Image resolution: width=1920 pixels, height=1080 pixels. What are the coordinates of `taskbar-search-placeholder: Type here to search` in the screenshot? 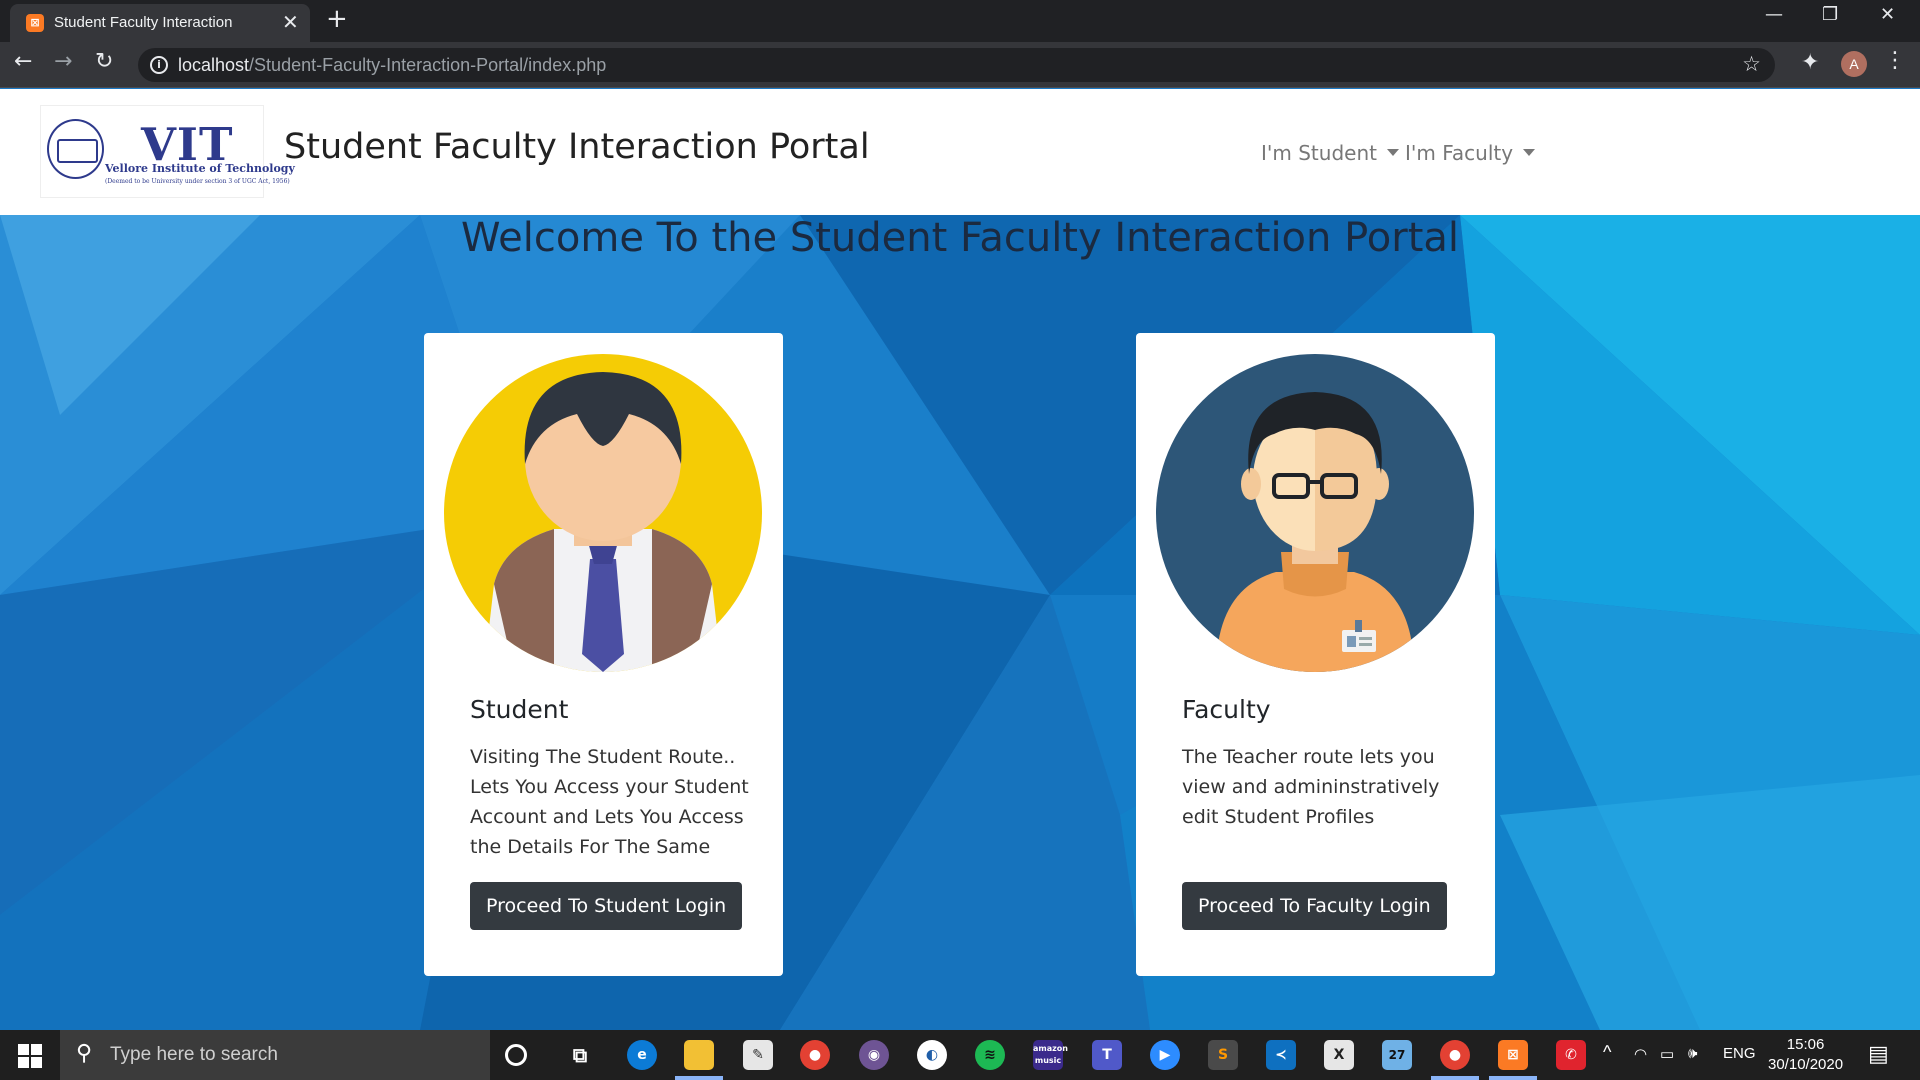 It's located at (194, 1054).